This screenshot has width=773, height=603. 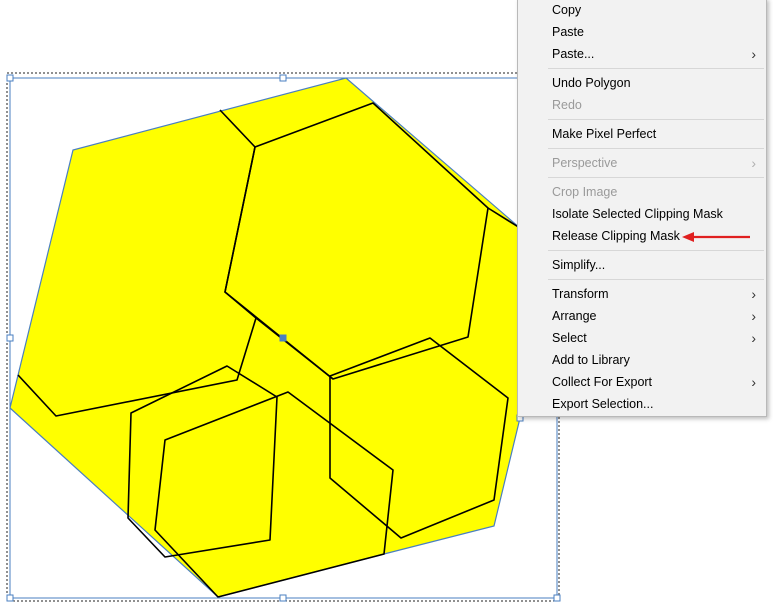 What do you see at coordinates (591, 83) in the screenshot?
I see `menu-item-label: Undo Polygon` at bounding box center [591, 83].